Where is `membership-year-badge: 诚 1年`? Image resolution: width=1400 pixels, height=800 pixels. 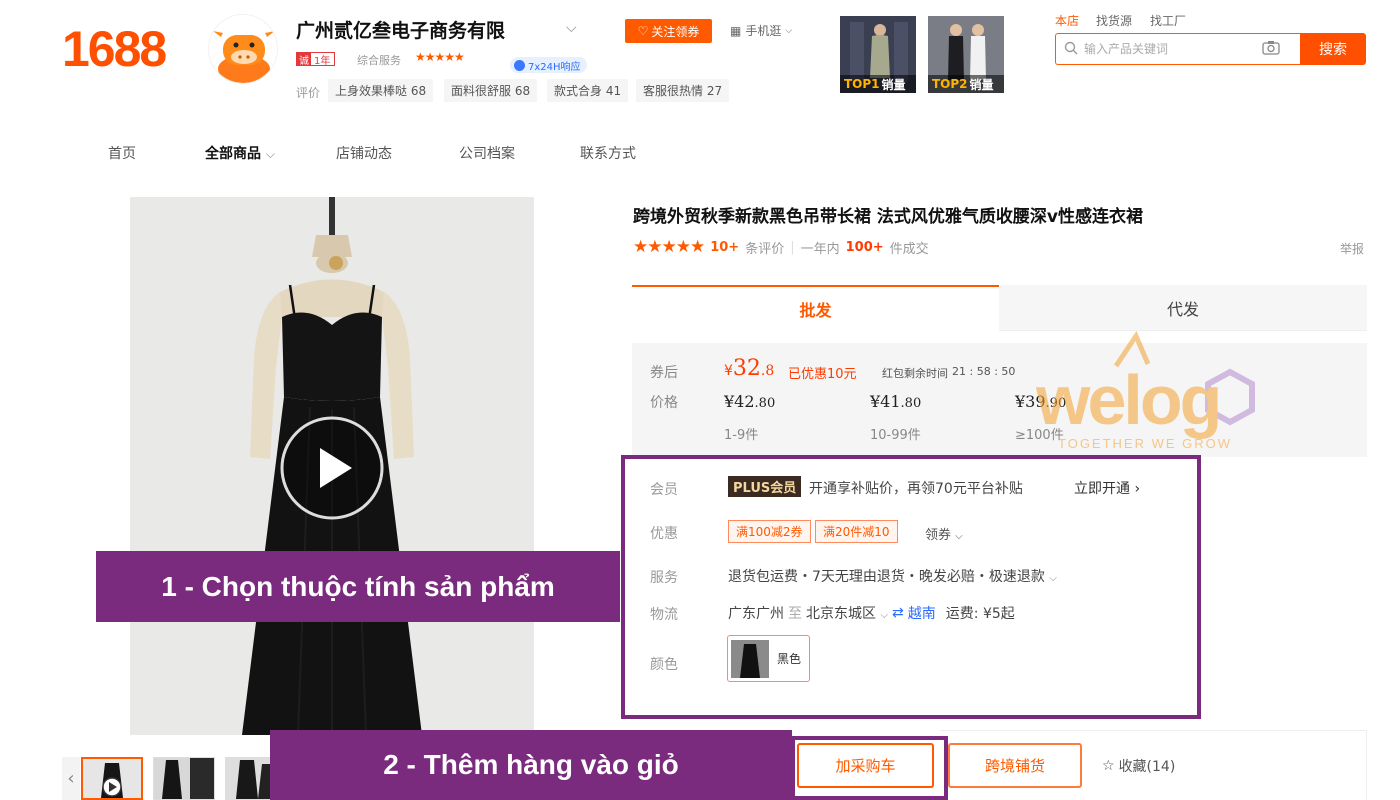 membership-year-badge: 诚 1年 is located at coordinates (316, 59).